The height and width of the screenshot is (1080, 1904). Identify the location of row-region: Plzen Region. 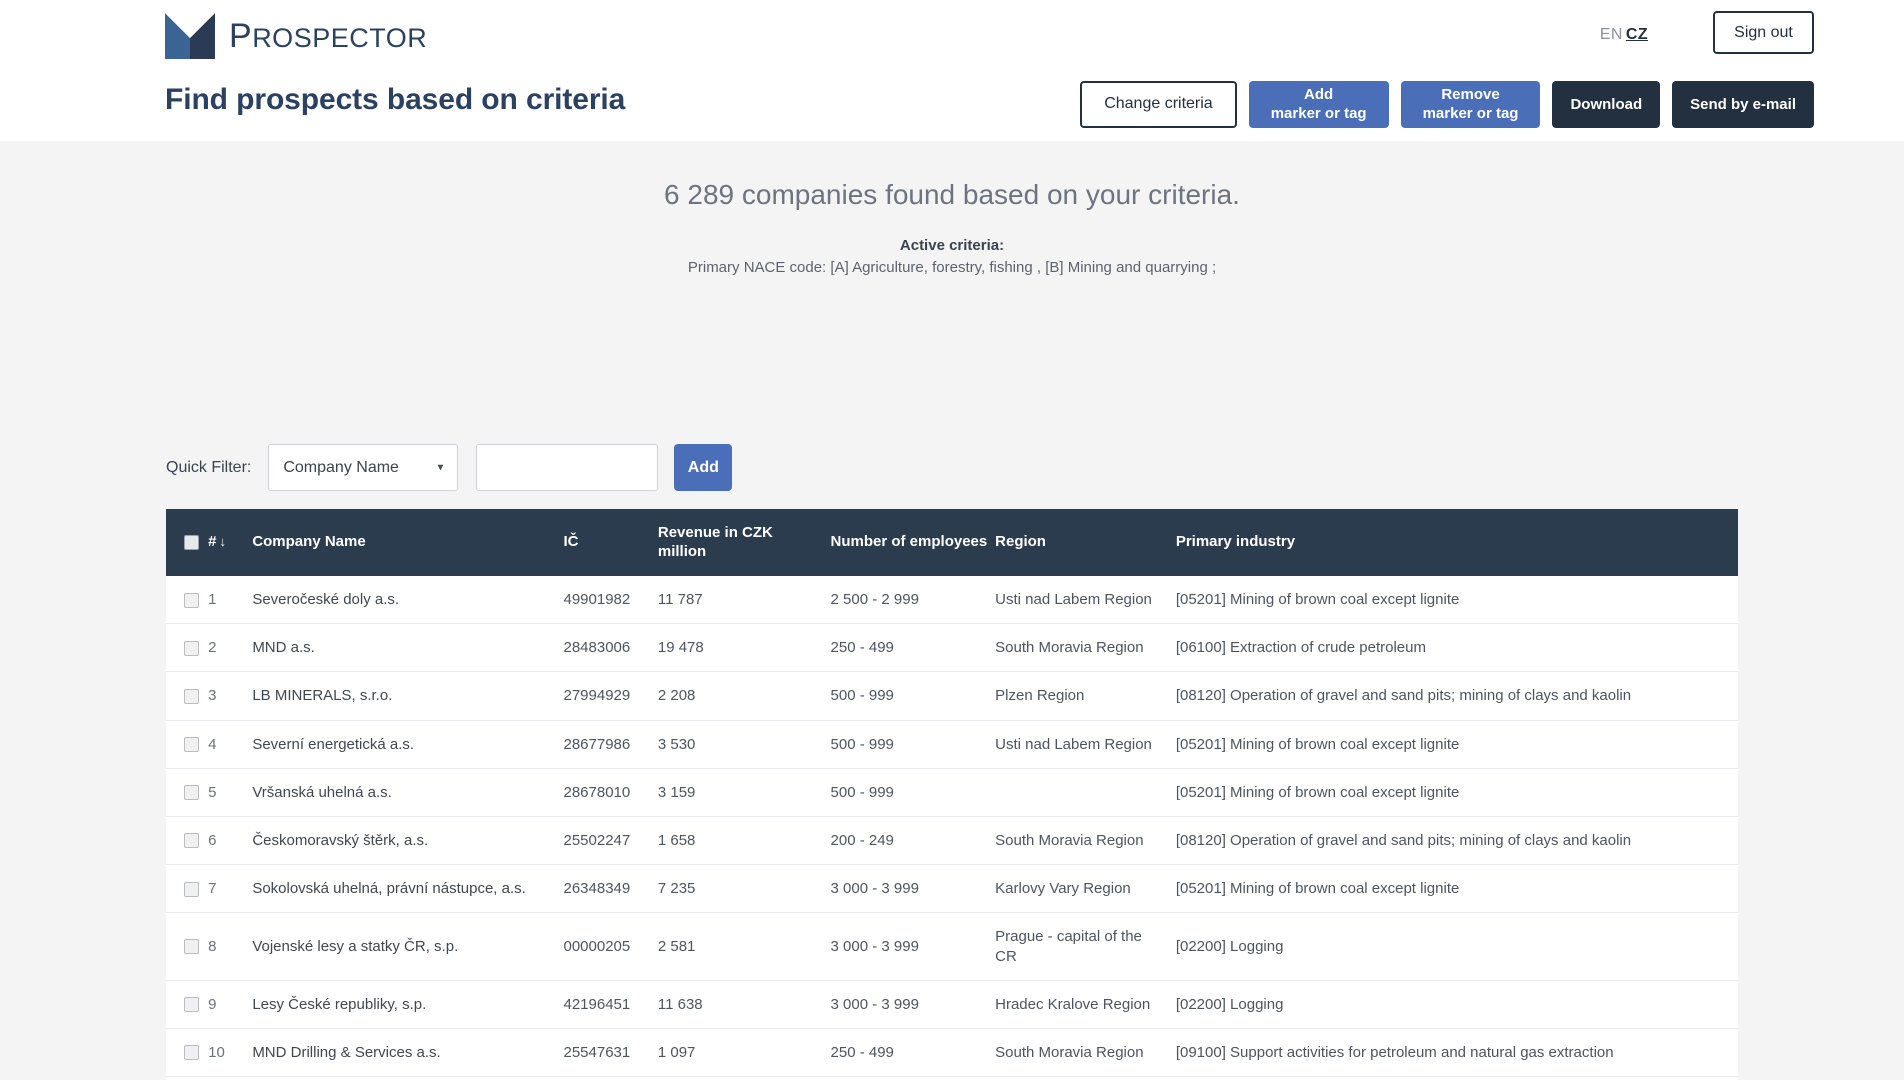
(1085, 696).